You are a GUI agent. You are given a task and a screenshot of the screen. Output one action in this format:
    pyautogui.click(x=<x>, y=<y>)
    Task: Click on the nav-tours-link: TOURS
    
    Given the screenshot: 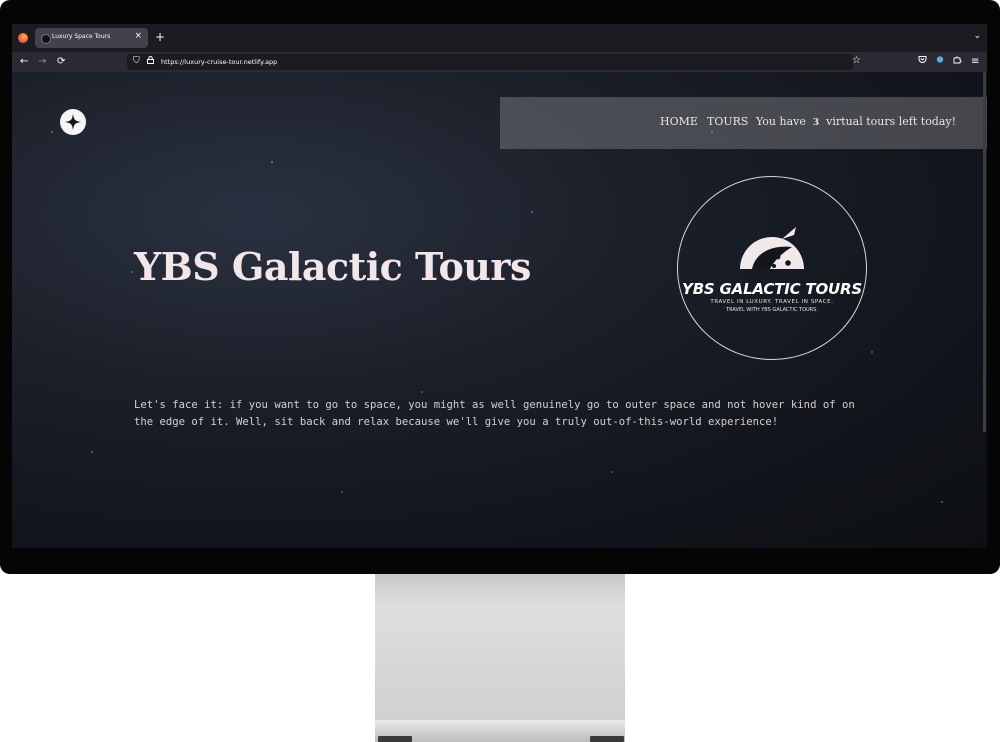 What is the action you would take?
    pyautogui.click(x=727, y=121)
    